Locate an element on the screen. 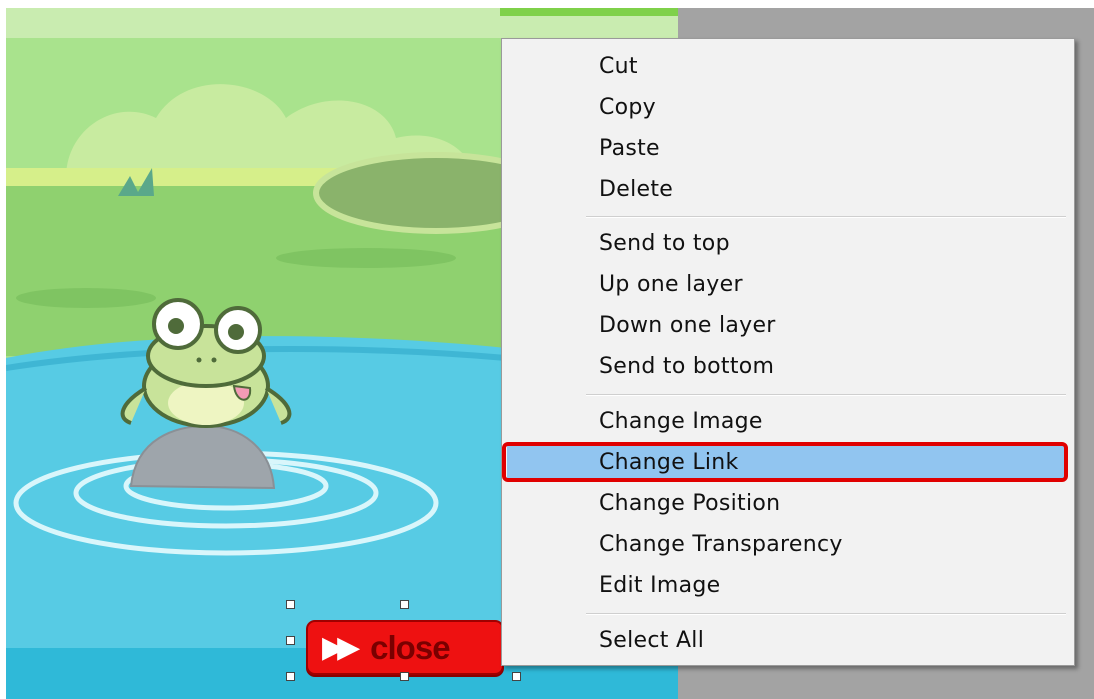 Image resolution: width=1094 pixels, height=699 pixels. annotation-highlight-box is located at coordinates (785, 462).